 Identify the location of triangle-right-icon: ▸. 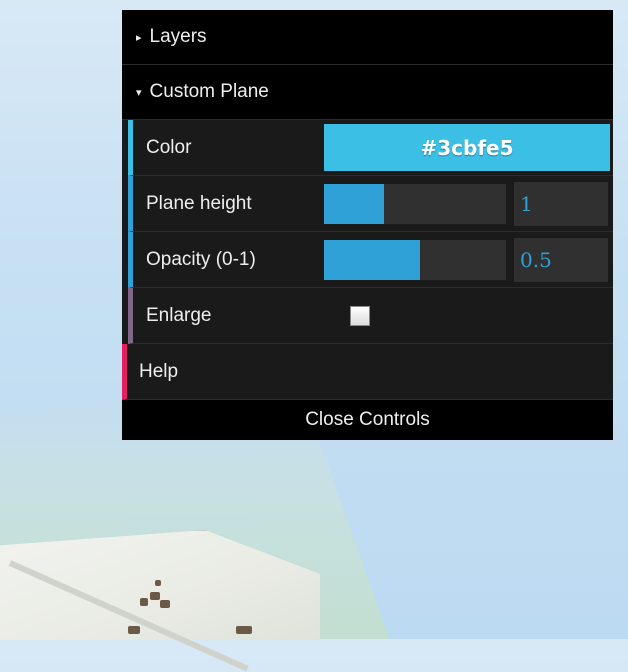
(139, 37).